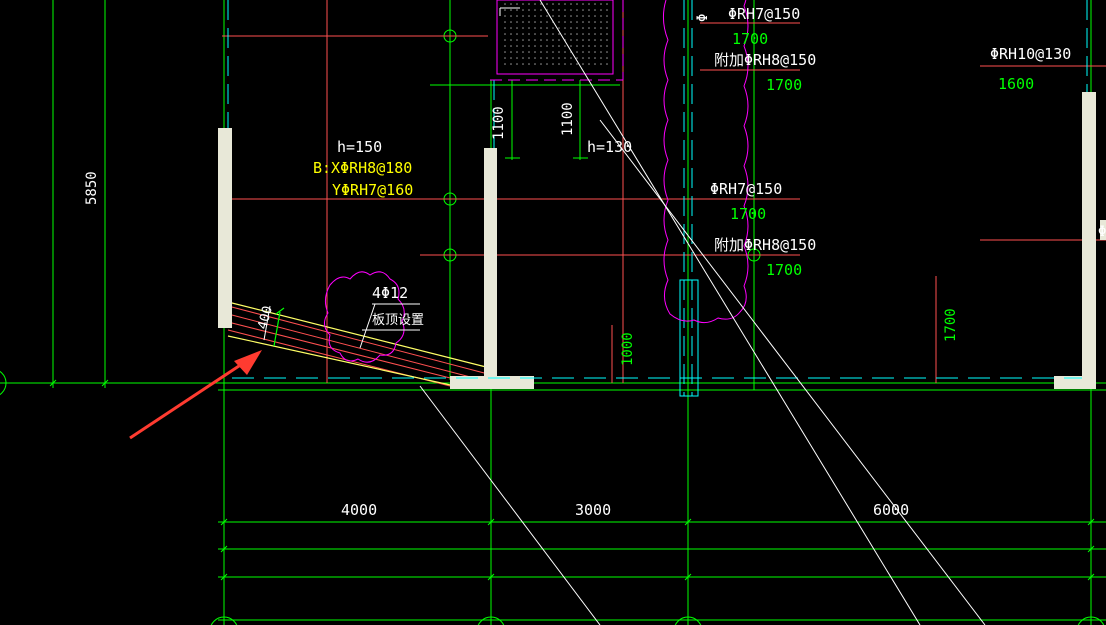 This screenshot has width=1106, height=625. What do you see at coordinates (225, 228) in the screenshot?
I see `wall-left` at bounding box center [225, 228].